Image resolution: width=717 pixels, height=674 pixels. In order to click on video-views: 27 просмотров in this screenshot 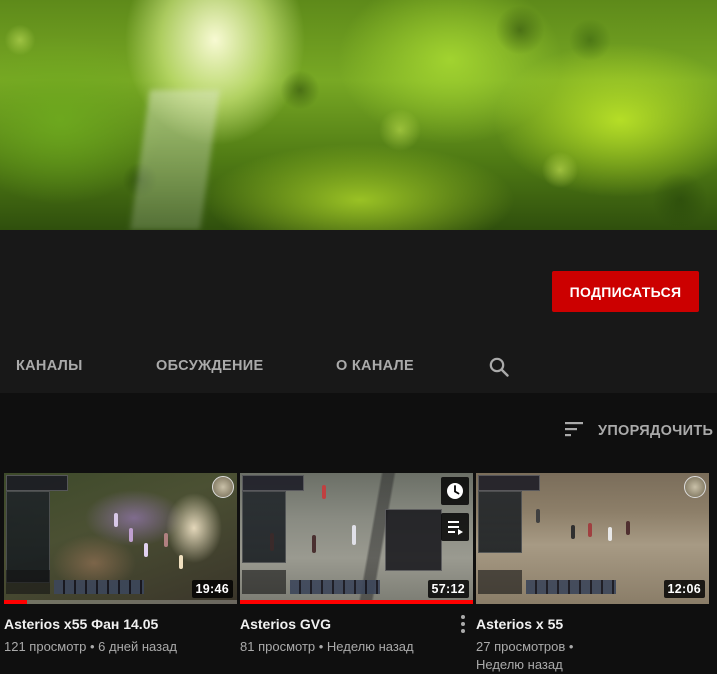, I will do `click(521, 646)`.